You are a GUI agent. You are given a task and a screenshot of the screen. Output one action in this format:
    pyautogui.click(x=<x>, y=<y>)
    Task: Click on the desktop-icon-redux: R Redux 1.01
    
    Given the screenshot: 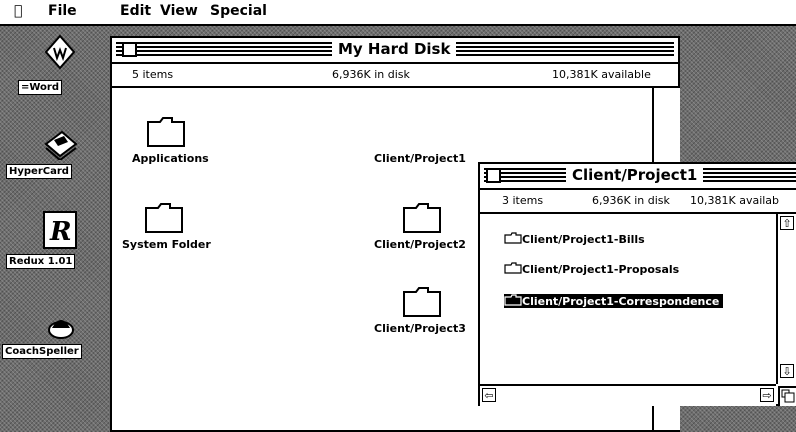 What is the action you would take?
    pyautogui.click(x=56, y=243)
    